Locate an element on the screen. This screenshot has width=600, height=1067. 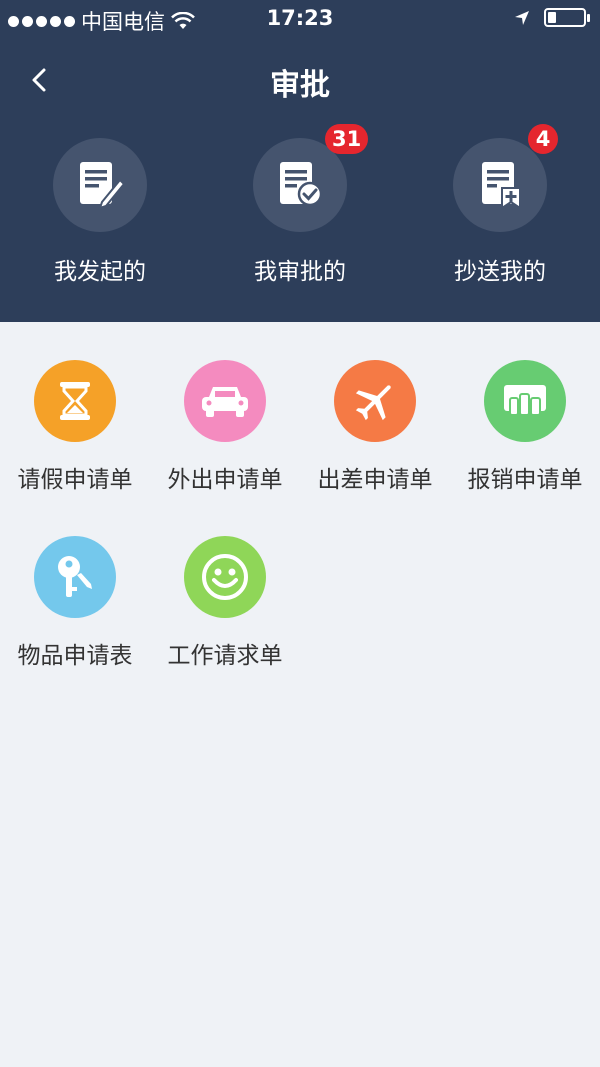
reimbursement-icon is located at coordinates (525, 400).